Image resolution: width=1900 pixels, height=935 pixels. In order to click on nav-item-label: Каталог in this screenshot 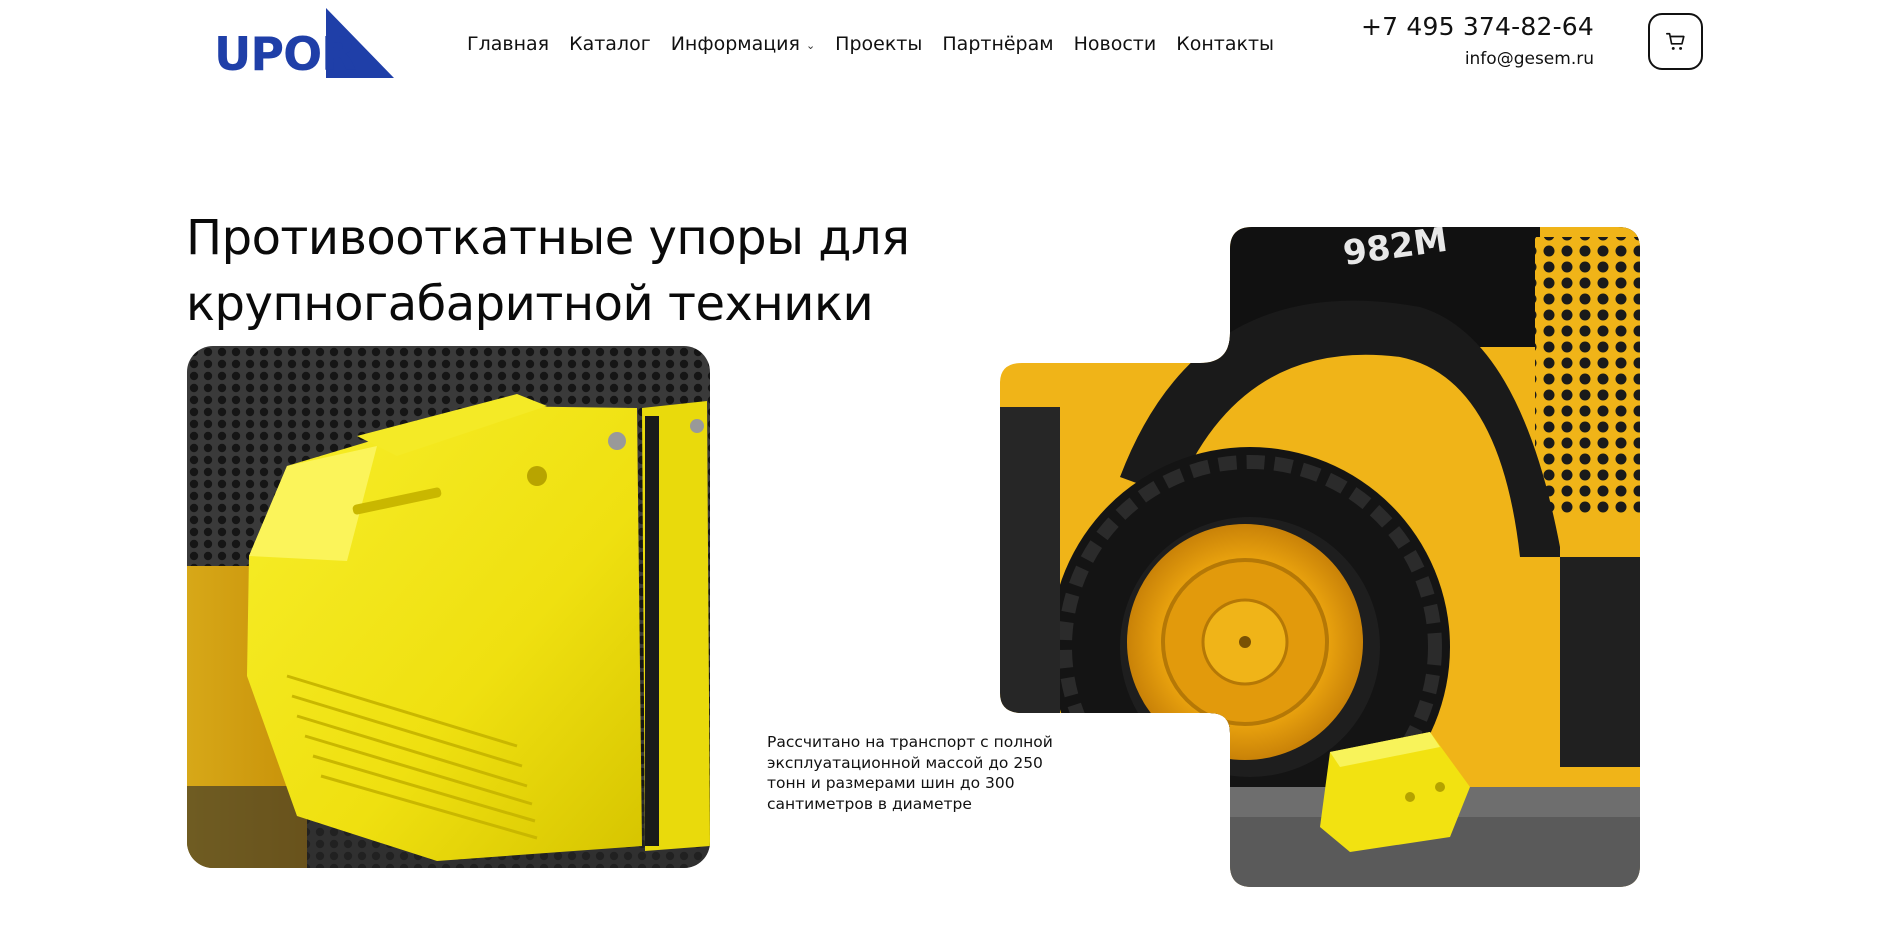, I will do `click(610, 44)`.